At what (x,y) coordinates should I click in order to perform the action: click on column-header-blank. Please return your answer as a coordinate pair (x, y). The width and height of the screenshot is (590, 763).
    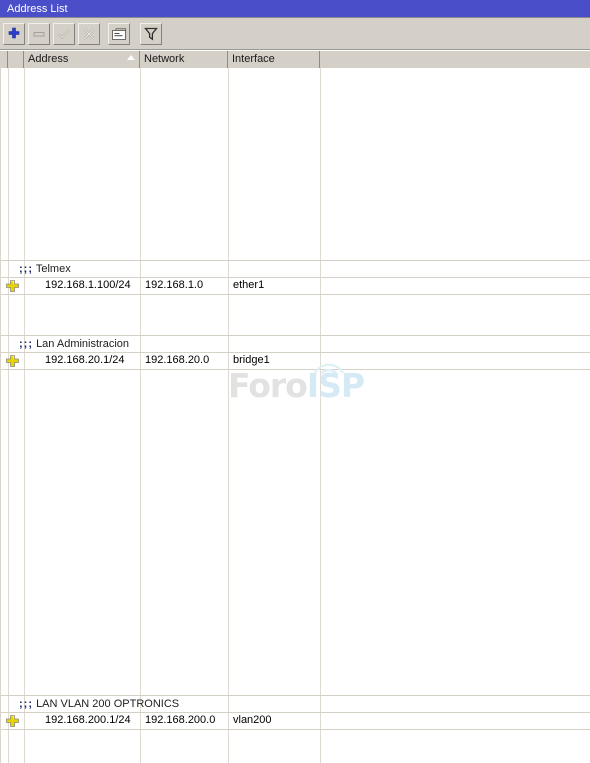
    Looking at the image, I should click on (455, 59).